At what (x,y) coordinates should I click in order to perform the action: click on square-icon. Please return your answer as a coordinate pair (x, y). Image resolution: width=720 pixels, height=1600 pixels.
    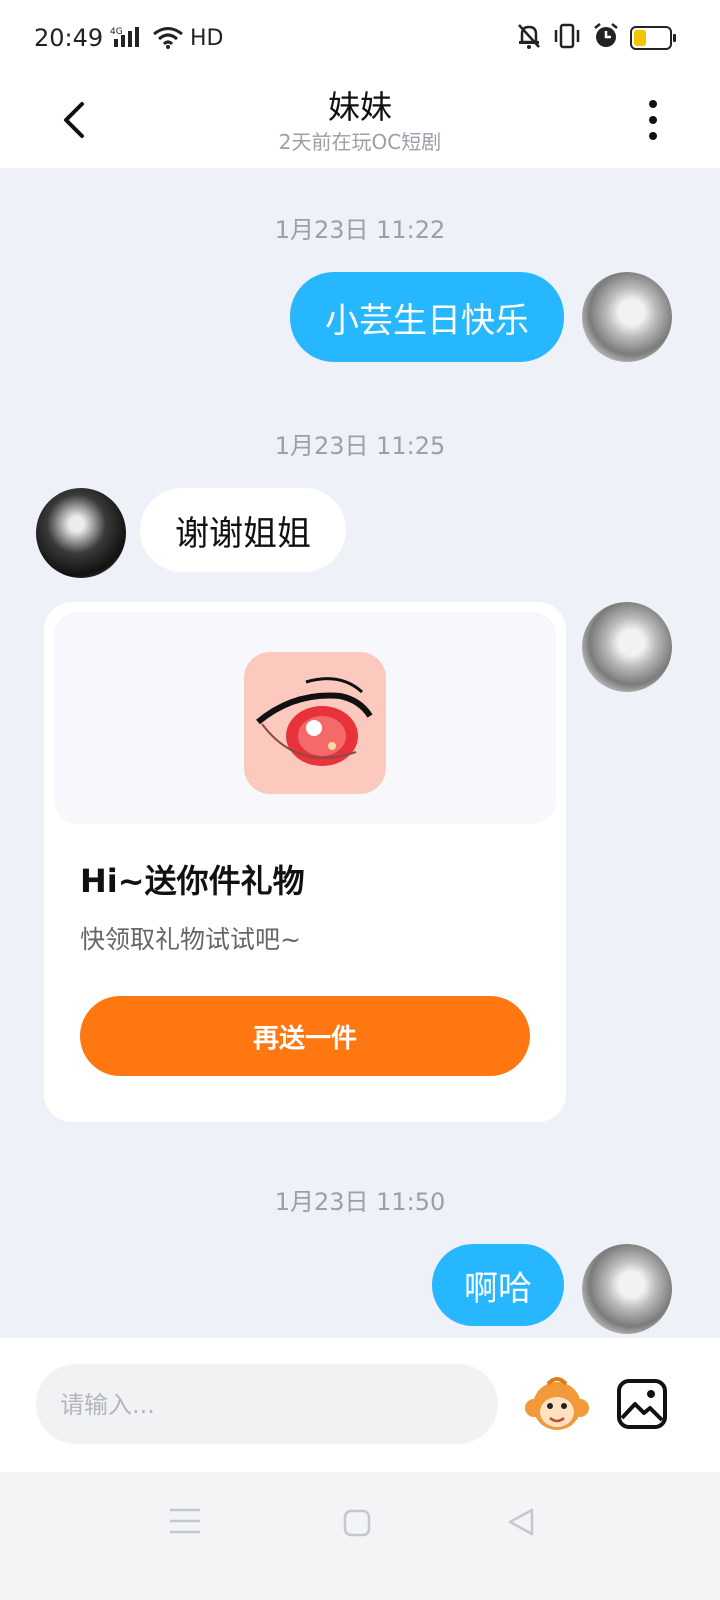
    Looking at the image, I should click on (357, 1523).